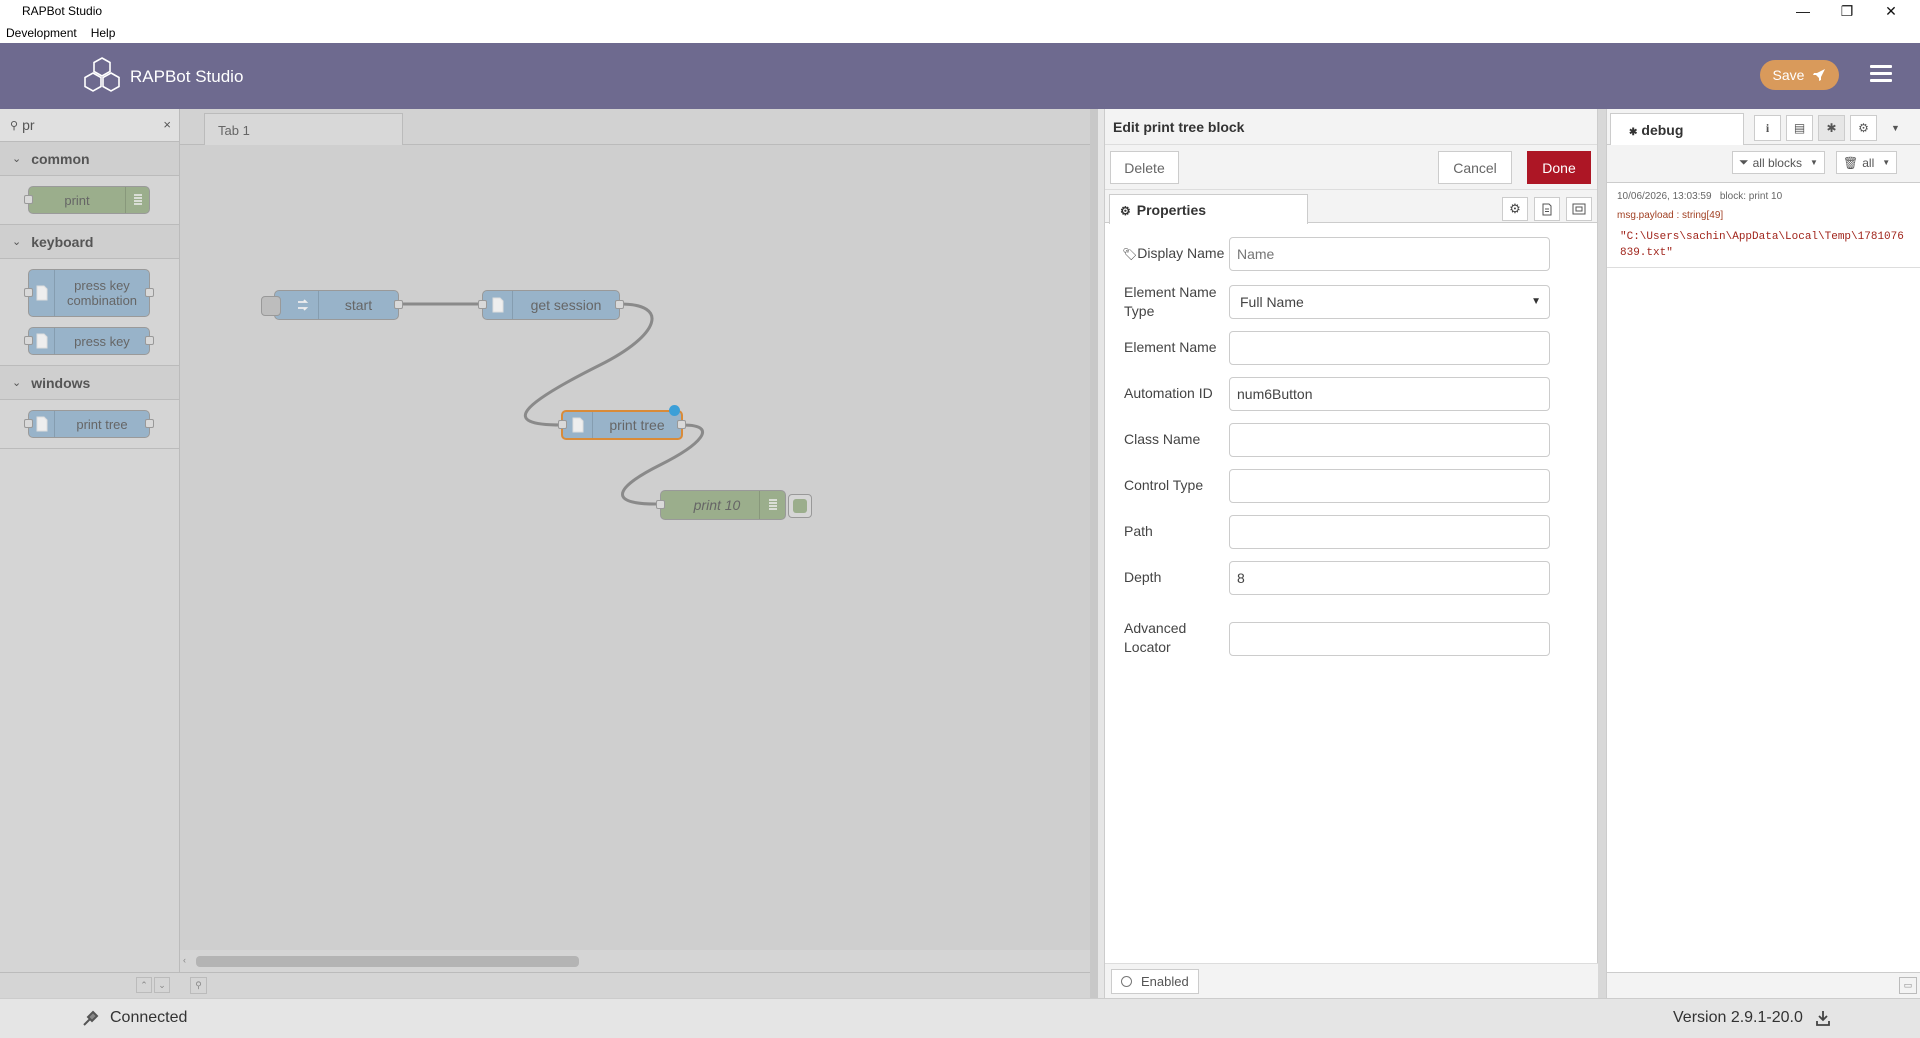  Describe the element at coordinates (184, 960) in the screenshot. I see `scroll-left-icon: ‹` at that location.